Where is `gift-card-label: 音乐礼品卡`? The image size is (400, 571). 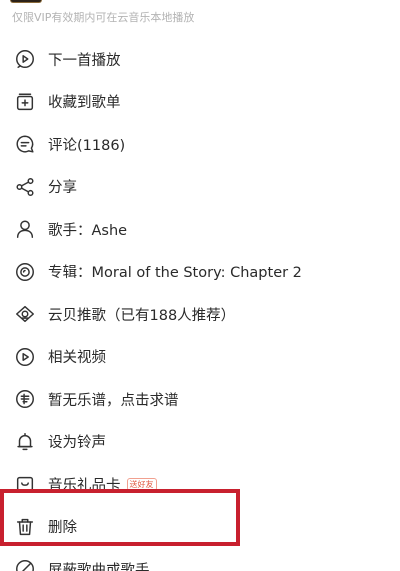
gift-card-label: 音乐礼品卡 is located at coordinates (84, 485).